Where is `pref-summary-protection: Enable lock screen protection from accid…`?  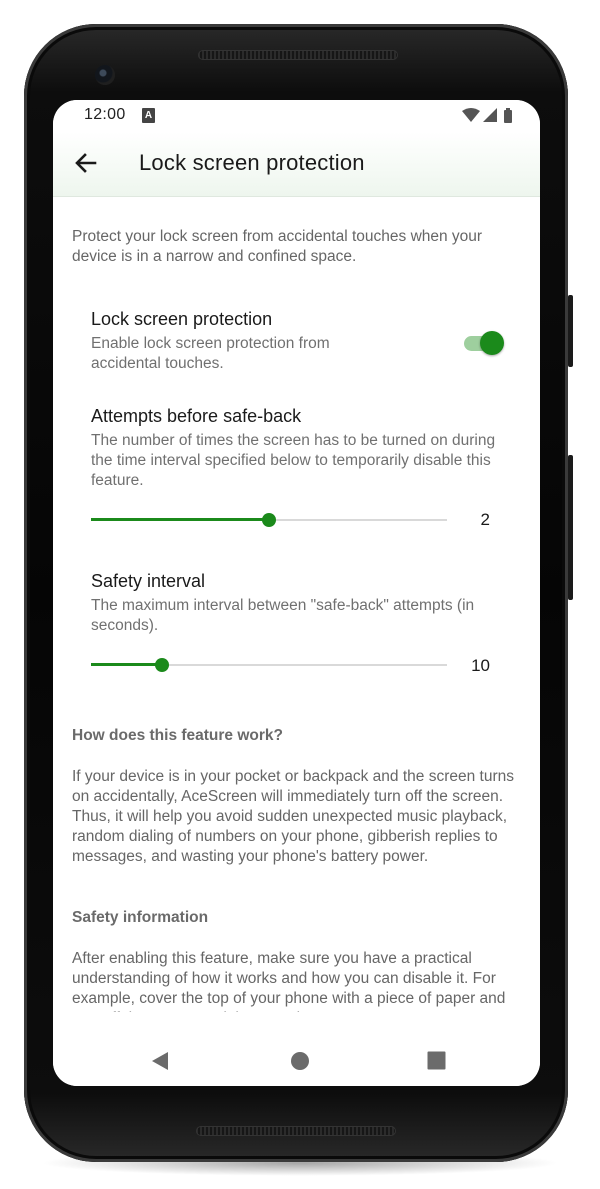 pref-summary-protection: Enable lock screen protection from accid… is located at coordinates (210, 353).